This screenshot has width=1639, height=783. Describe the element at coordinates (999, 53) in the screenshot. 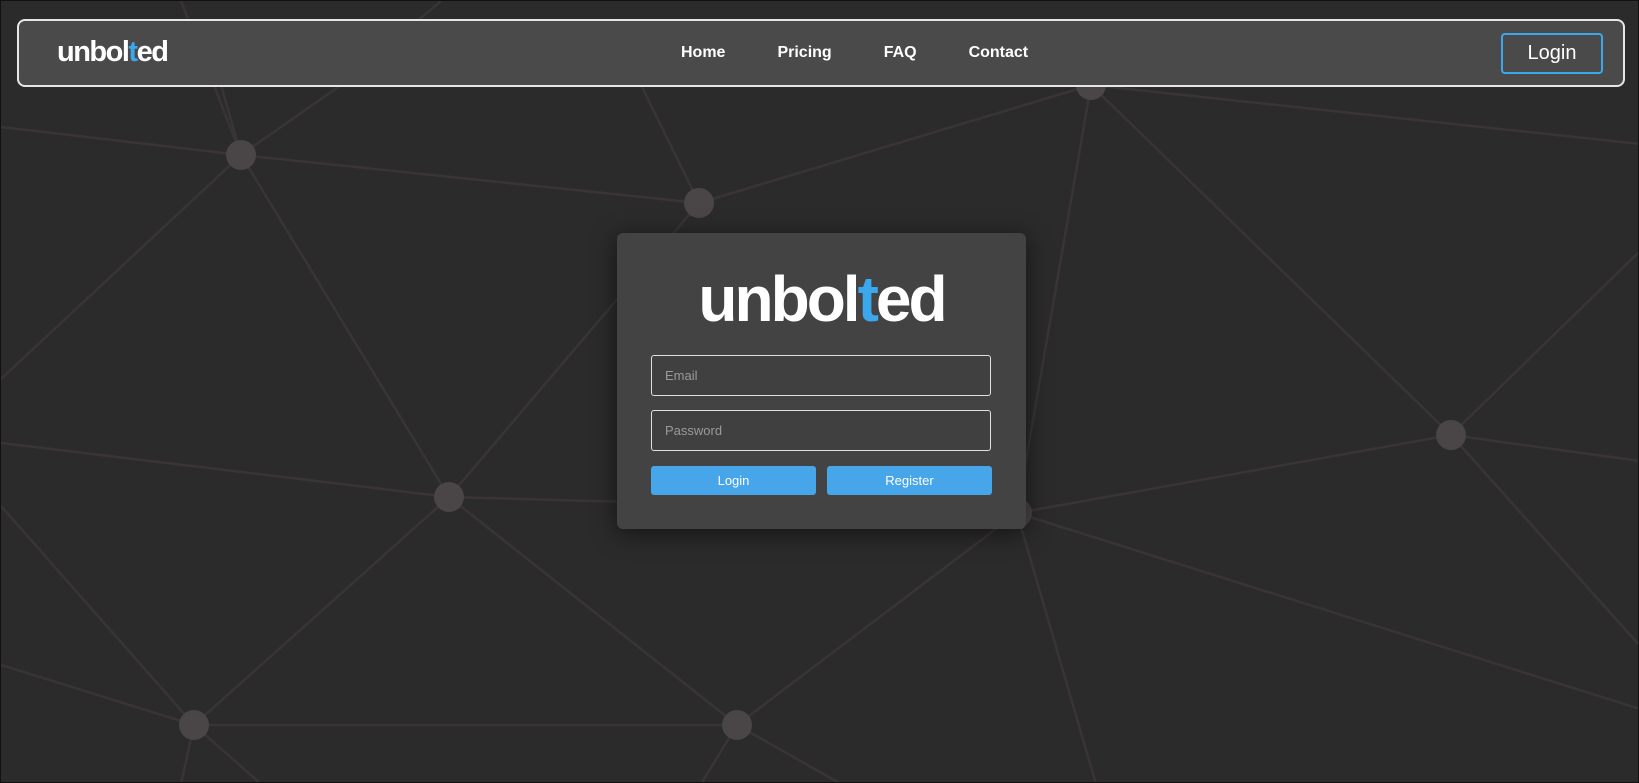

I see `nav-link-contact: Contact` at that location.